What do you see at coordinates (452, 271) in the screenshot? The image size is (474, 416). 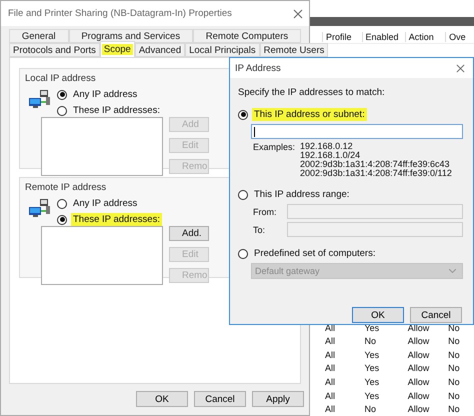 I see `chevron-icon` at bounding box center [452, 271].